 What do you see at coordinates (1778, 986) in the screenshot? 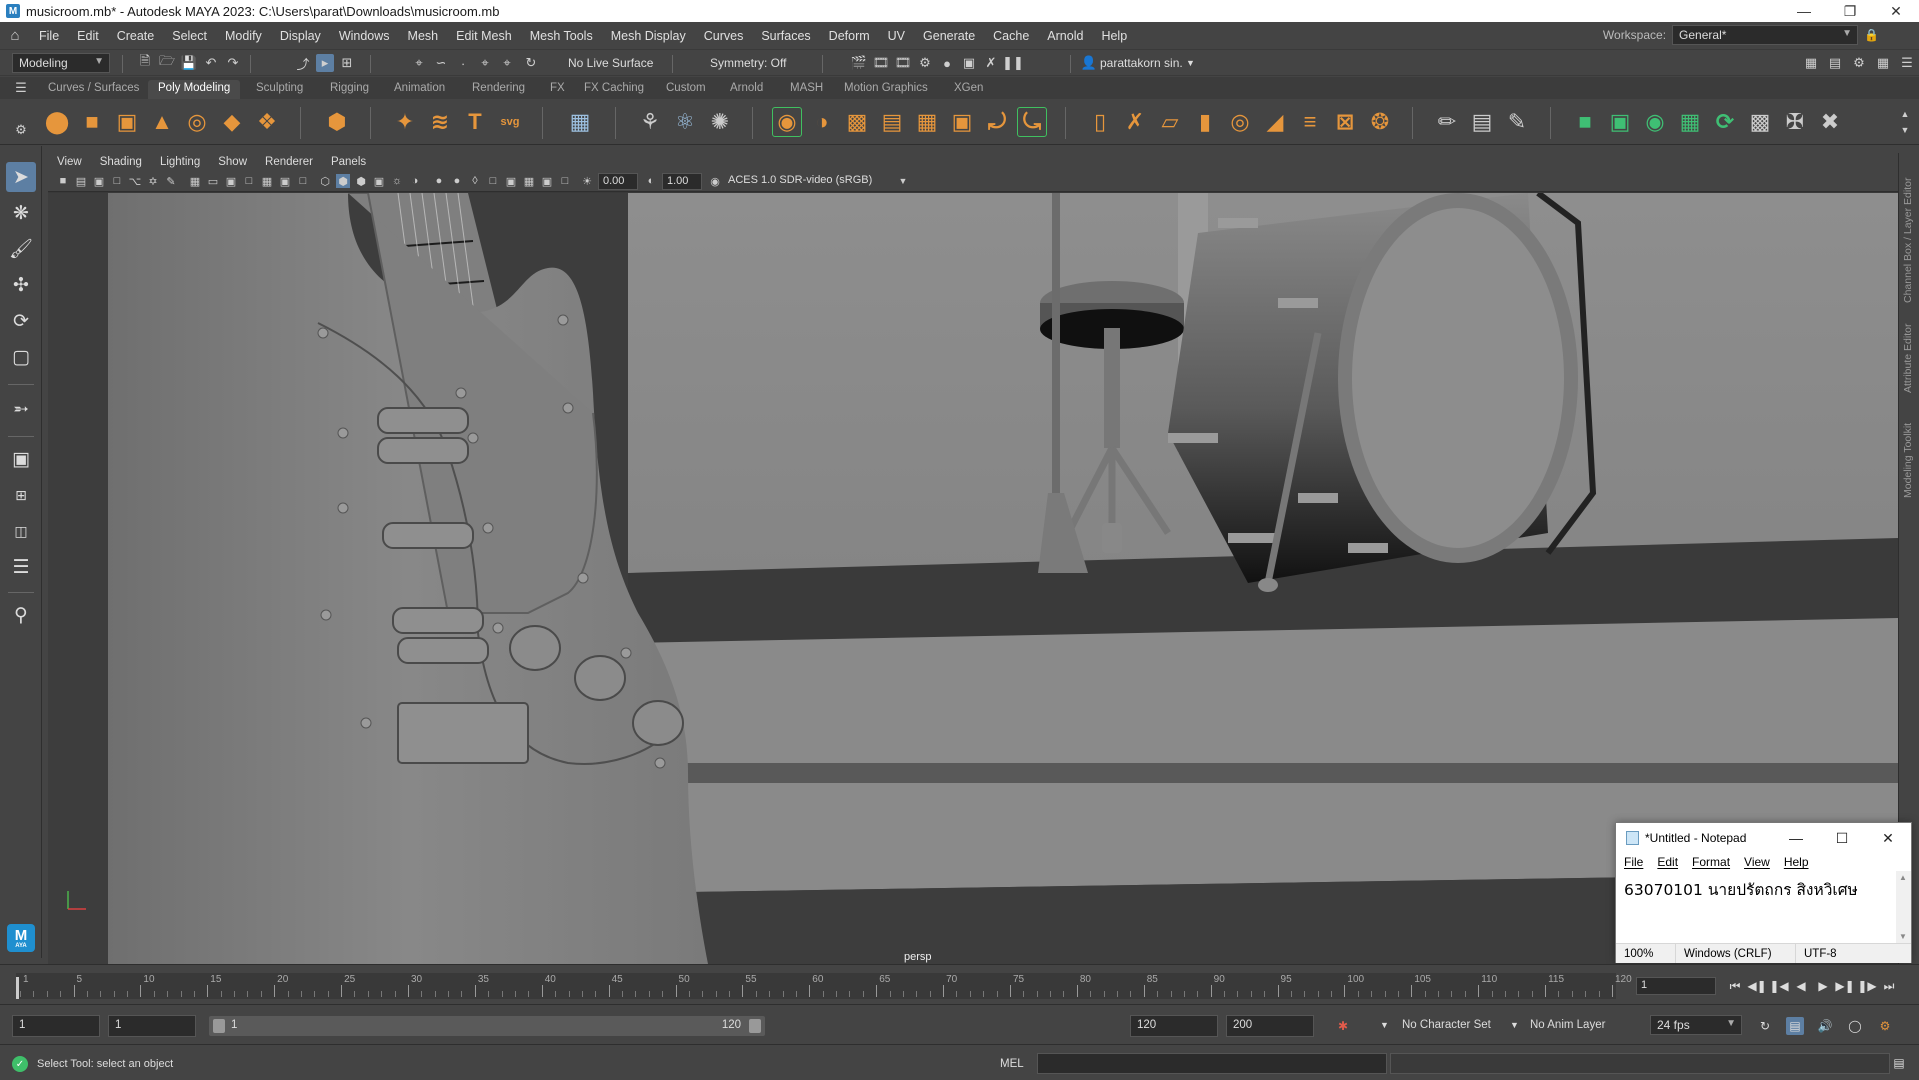
I see `step-back-frame-icon: ❚◀` at bounding box center [1778, 986].